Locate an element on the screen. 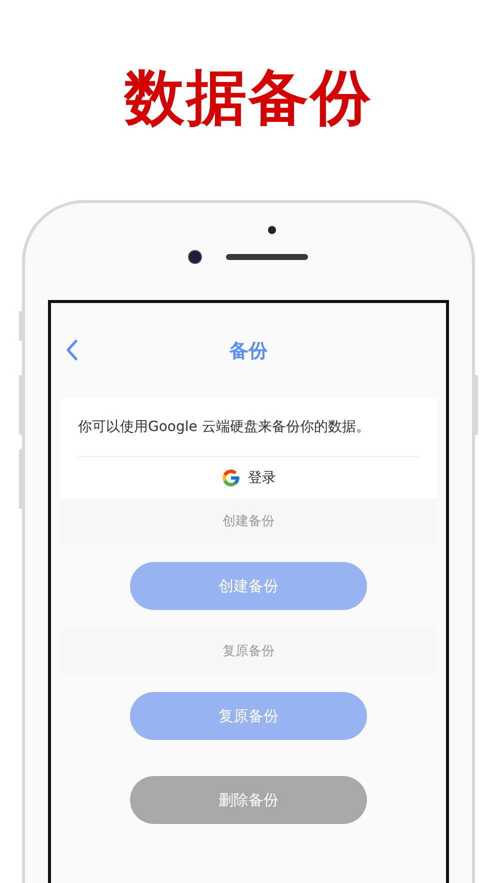  speaker-icon is located at coordinates (267, 257).